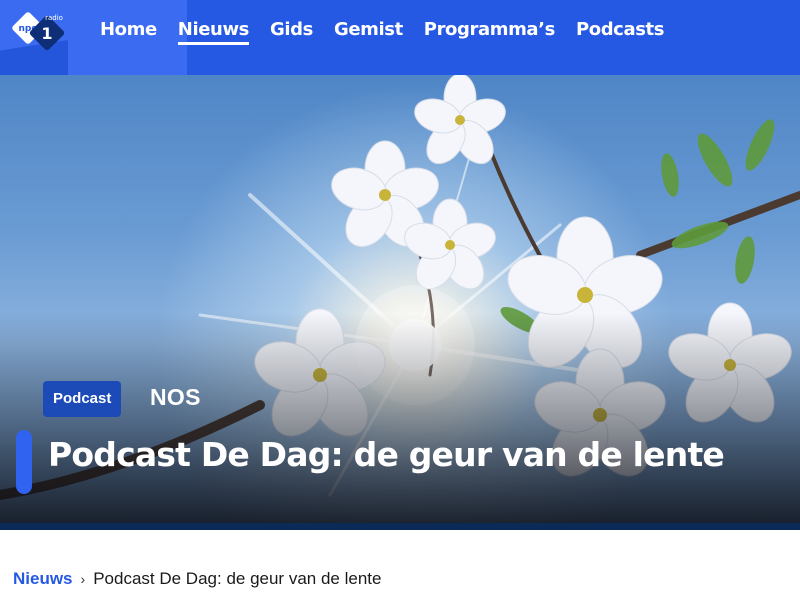  I want to click on nav-item-nieuws: Nieuws, so click(213, 22).